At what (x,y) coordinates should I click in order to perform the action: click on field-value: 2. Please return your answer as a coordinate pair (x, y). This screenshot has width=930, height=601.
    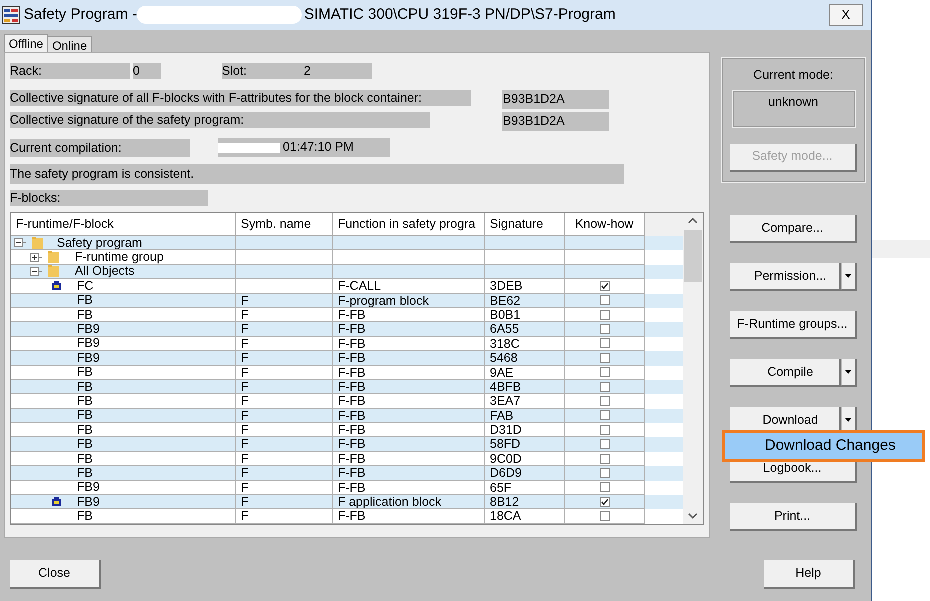
    Looking at the image, I should click on (331, 71).